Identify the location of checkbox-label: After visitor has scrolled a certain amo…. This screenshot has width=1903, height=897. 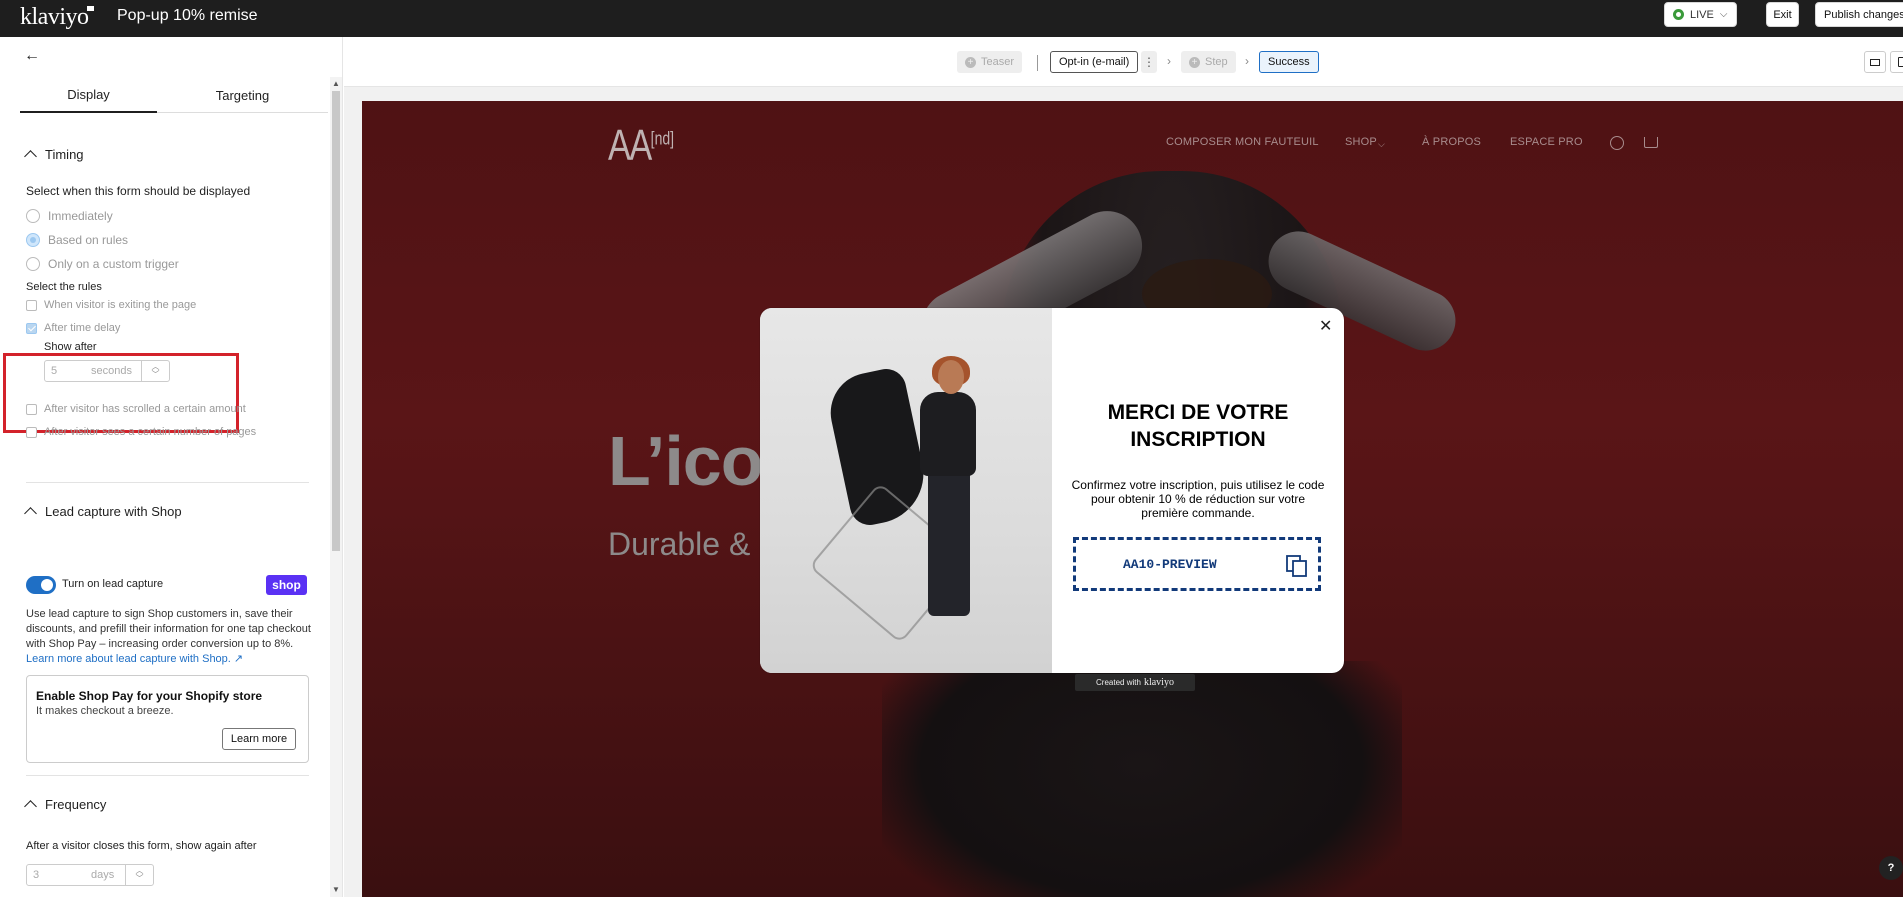
(145, 409).